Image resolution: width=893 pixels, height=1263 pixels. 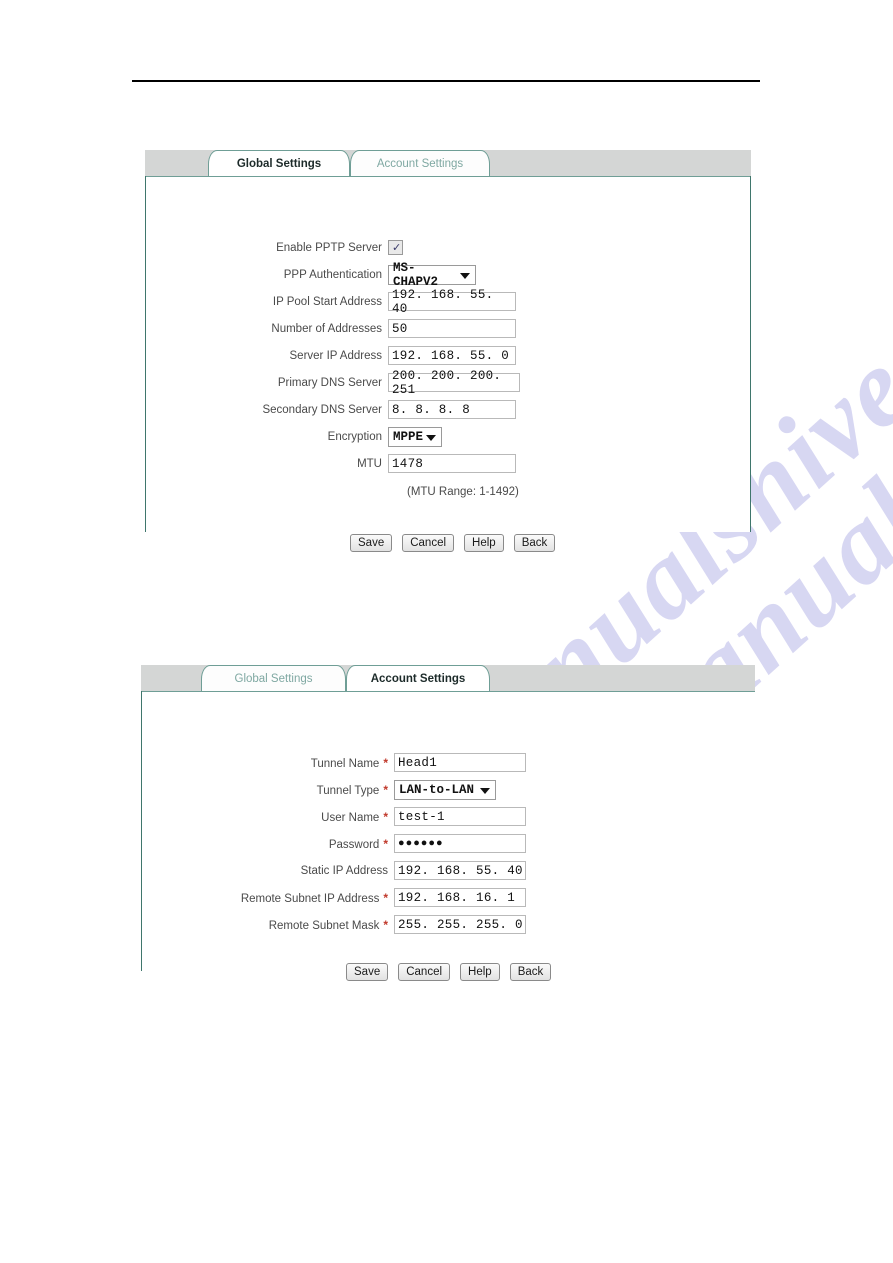 I want to click on row-server-ip-address: Server IP Address 192. 168. 55. 0, so click(x=339, y=355).